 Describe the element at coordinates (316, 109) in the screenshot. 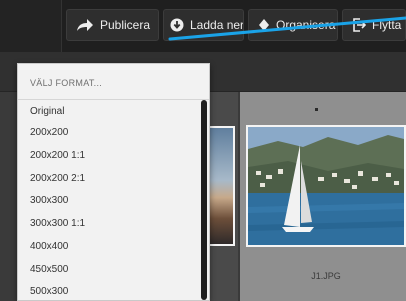

I see `tile-handle` at that location.